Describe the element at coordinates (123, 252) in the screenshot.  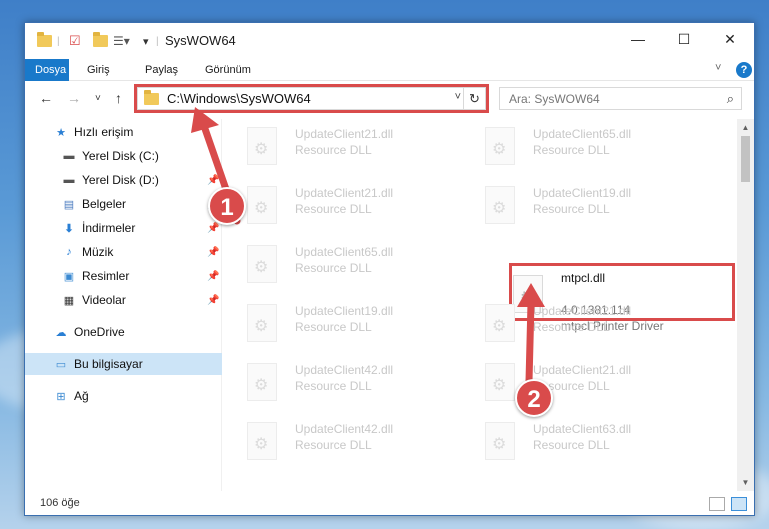
I see `sidebar-item-music: ♪ Müzik 📌` at that location.